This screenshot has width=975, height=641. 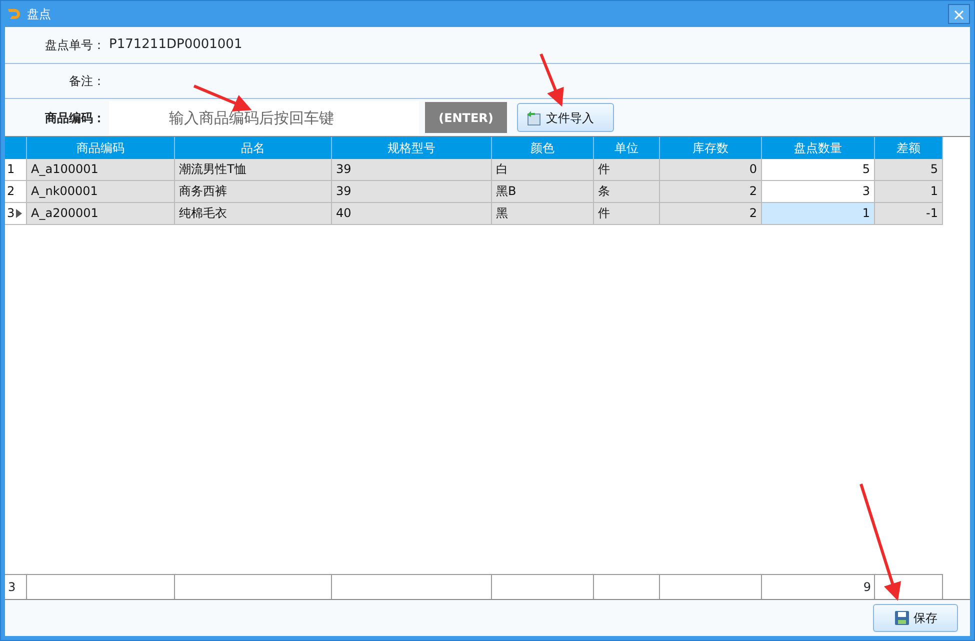 I want to click on column-header: 商品编码, so click(x=101, y=148).